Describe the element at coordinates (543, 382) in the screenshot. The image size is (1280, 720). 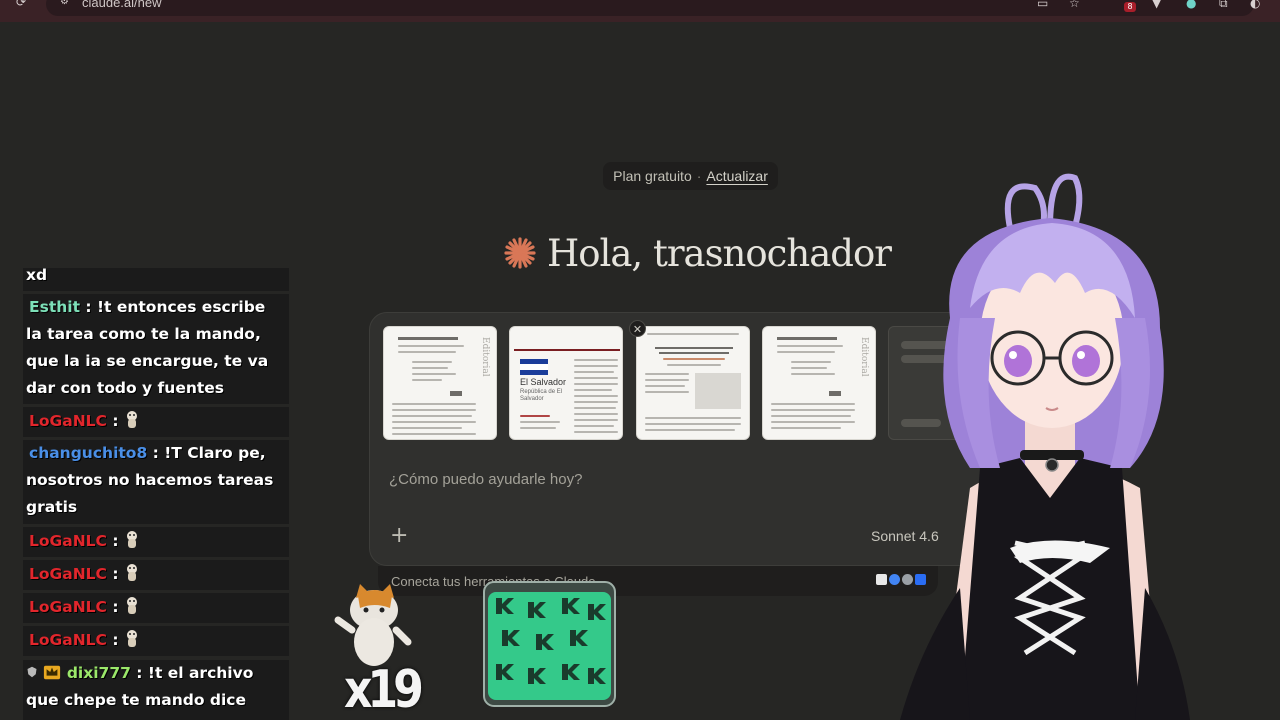
I see `thumbnail-title: El Salvador` at that location.